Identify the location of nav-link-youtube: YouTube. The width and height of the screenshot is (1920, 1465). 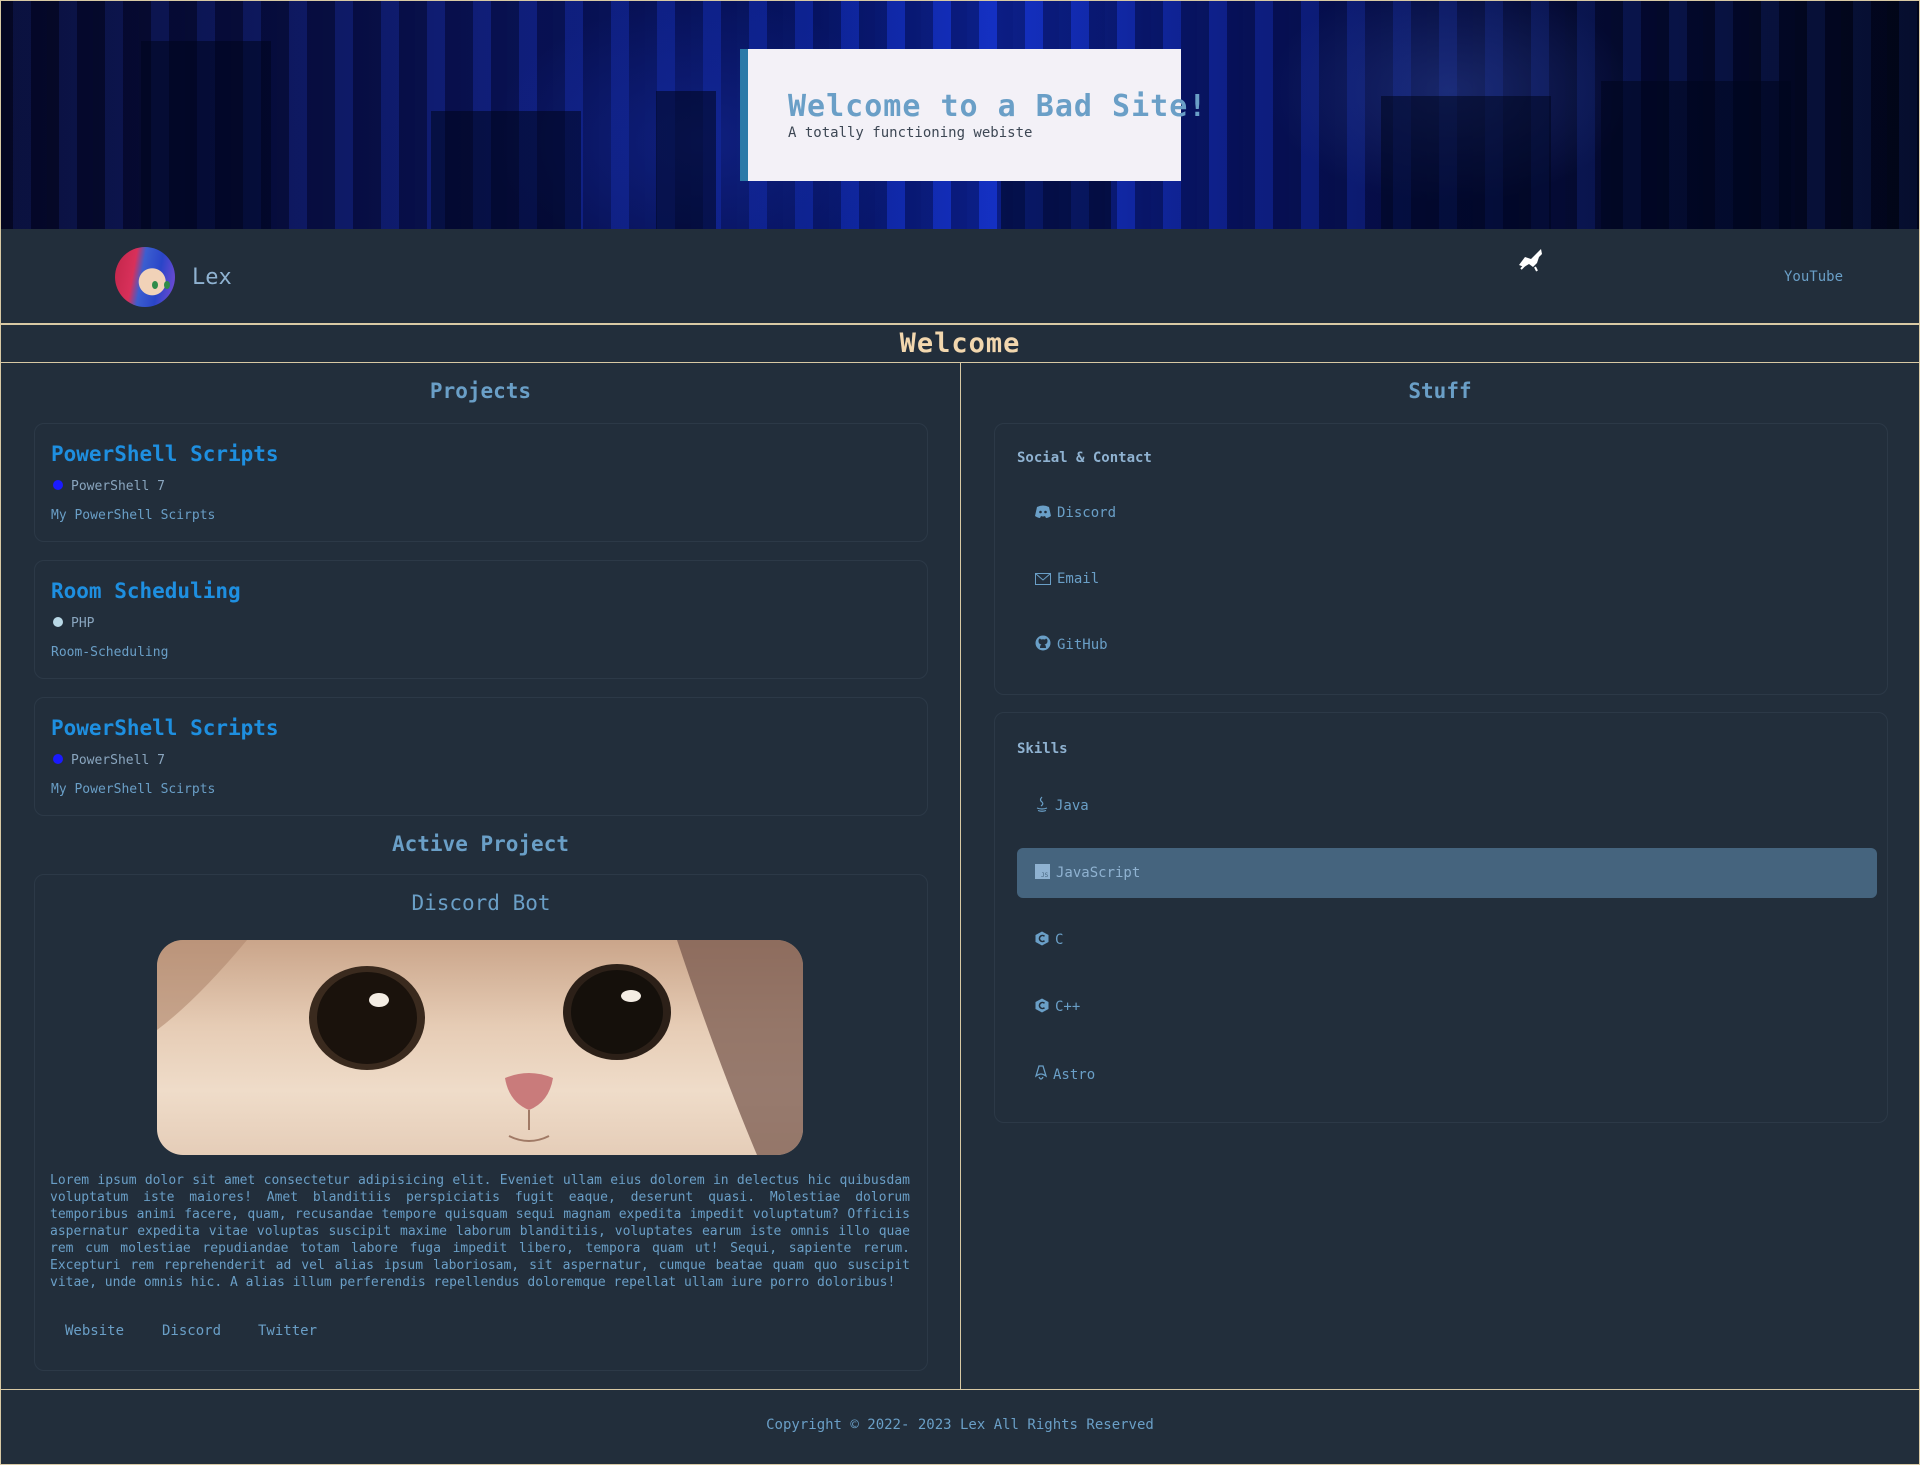
(1813, 277).